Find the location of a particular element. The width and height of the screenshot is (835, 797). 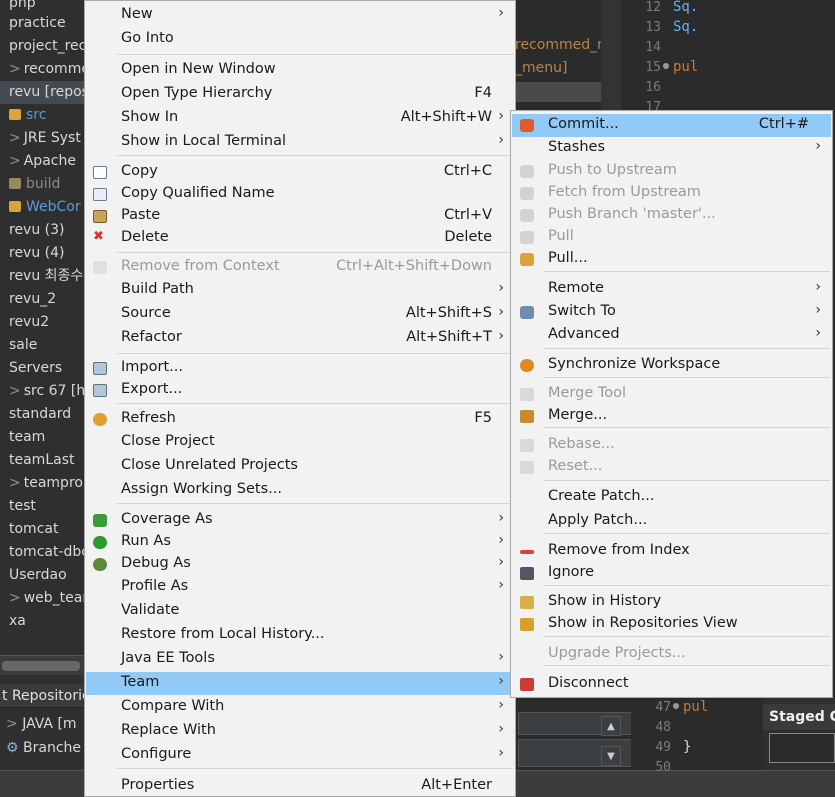

project-tree-item: revu (3) is located at coordinates (42, 230).